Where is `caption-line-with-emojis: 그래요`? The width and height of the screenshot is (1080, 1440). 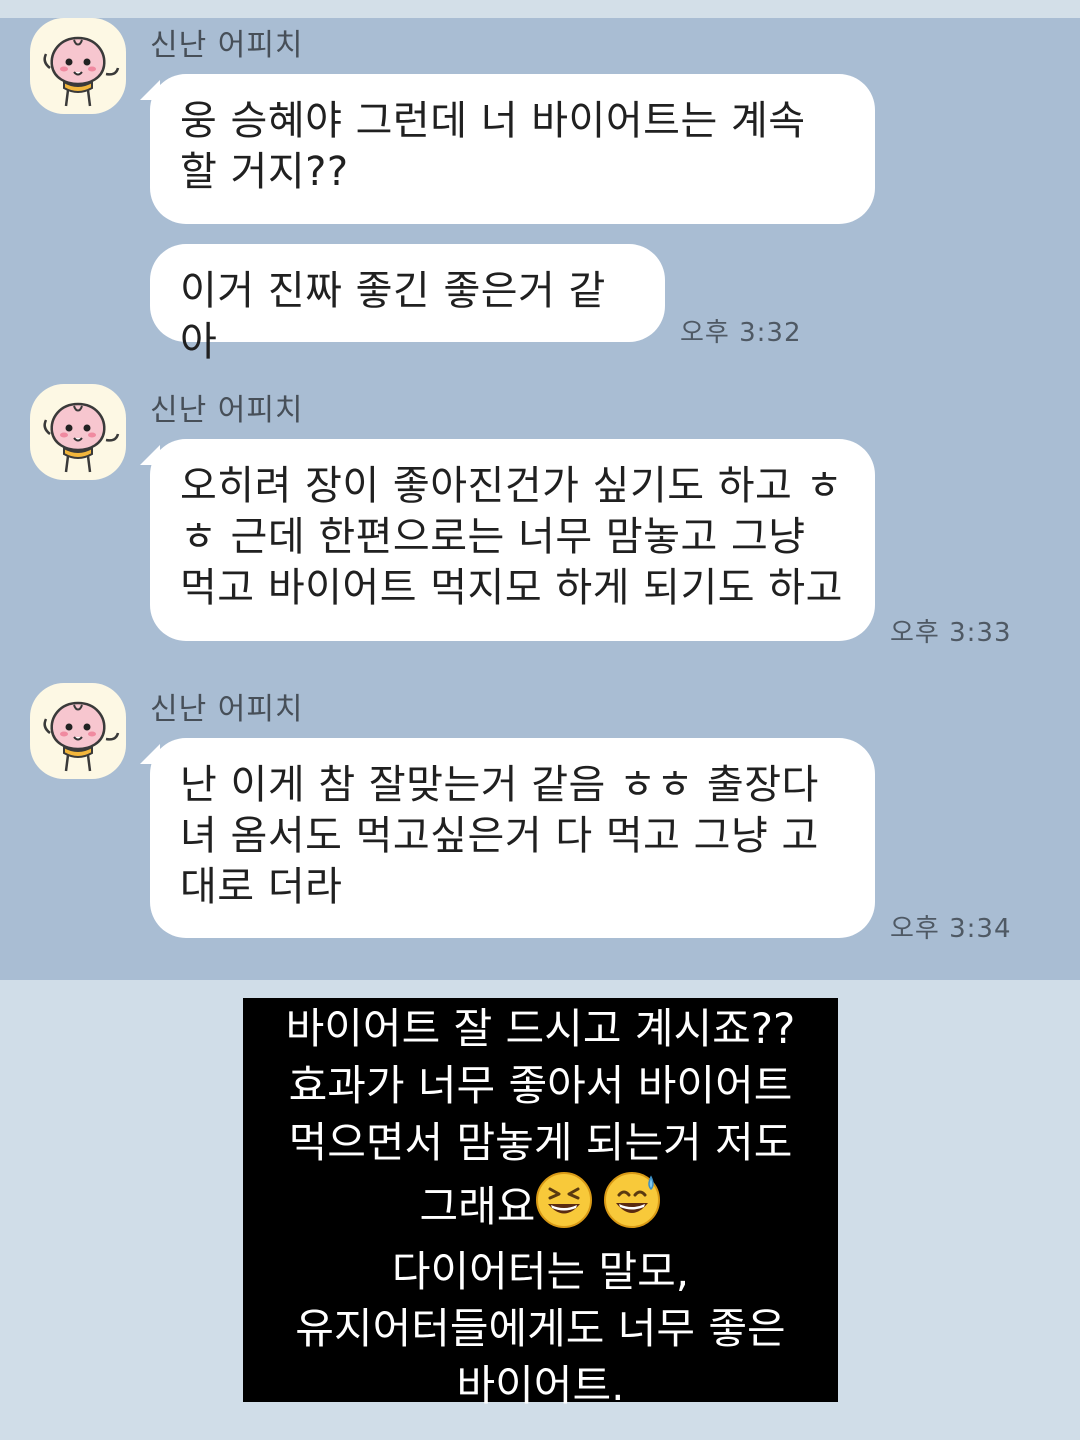
caption-line-with-emojis: 그래요 is located at coordinates (540, 1207).